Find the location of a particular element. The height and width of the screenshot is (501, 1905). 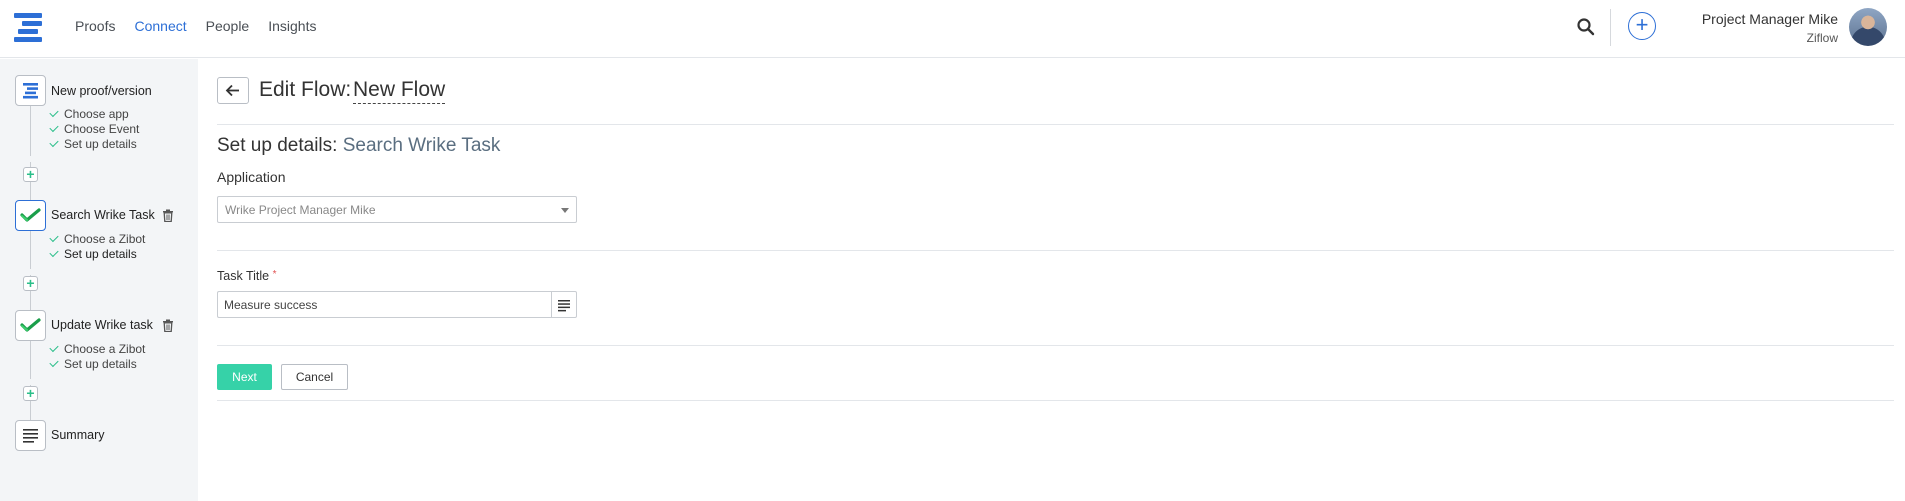

user-organization: Ziflow is located at coordinates (1822, 38).